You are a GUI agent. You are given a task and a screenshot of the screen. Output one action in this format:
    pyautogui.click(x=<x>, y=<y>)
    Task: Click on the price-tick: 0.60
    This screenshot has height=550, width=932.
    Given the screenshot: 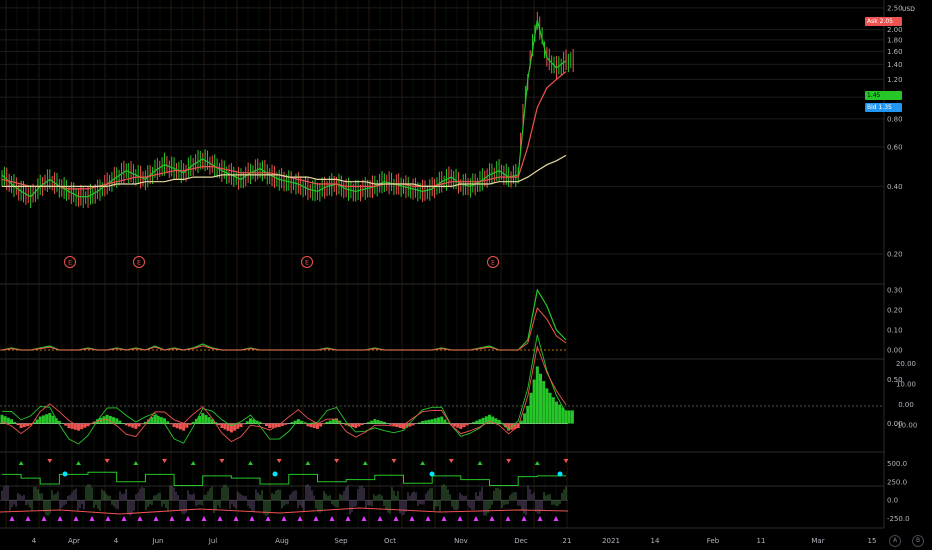 What is the action you would take?
    pyautogui.click(x=895, y=147)
    